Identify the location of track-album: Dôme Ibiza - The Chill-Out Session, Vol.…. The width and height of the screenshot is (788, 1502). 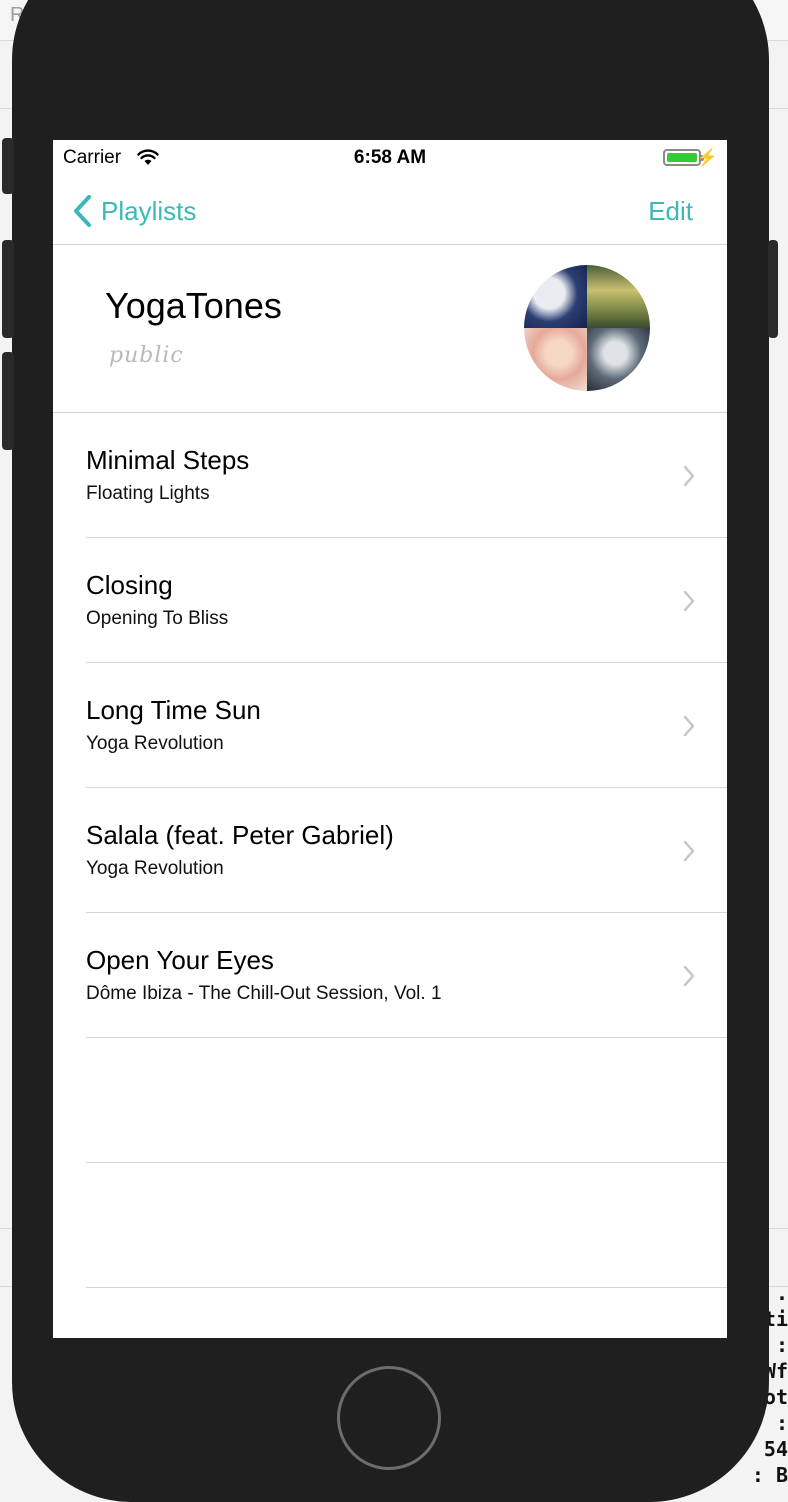
(264, 993).